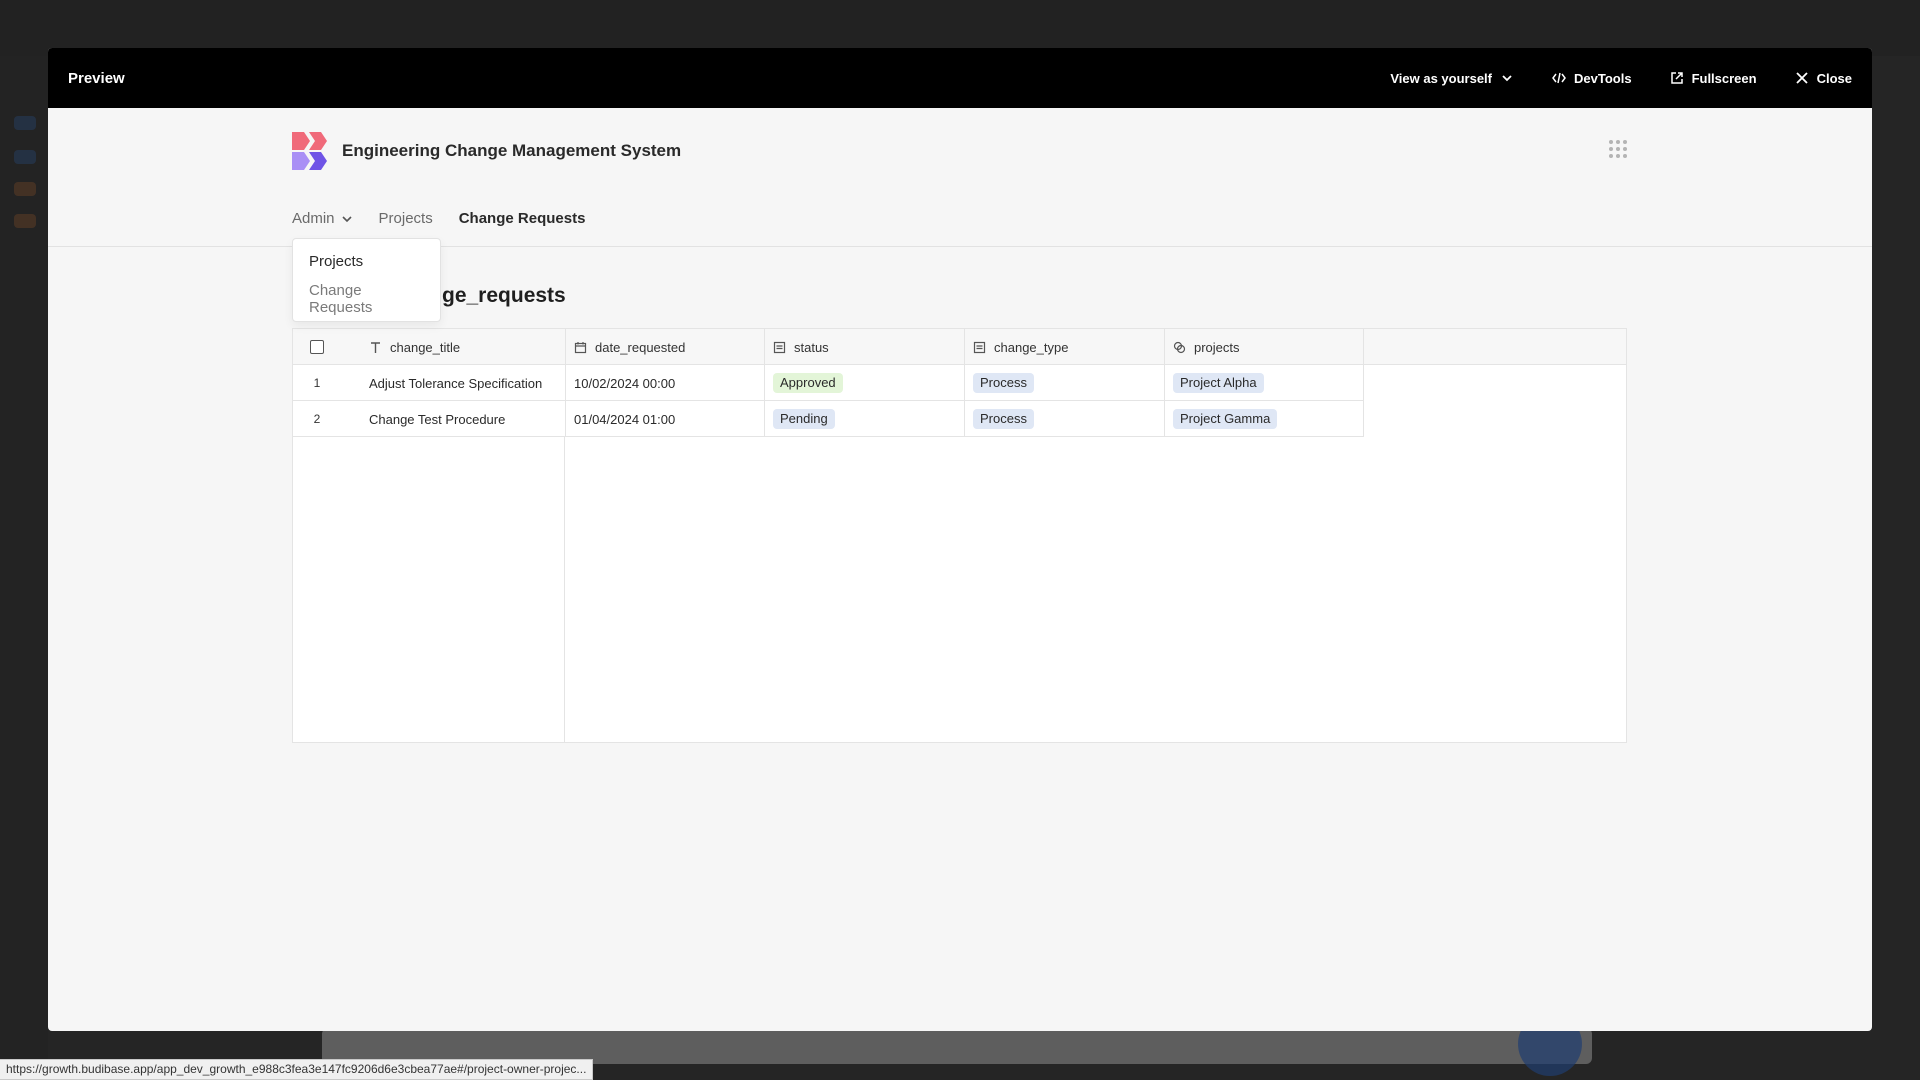 This screenshot has width=1920, height=1080. What do you see at coordinates (580, 347) in the screenshot?
I see `calendar-icon` at bounding box center [580, 347].